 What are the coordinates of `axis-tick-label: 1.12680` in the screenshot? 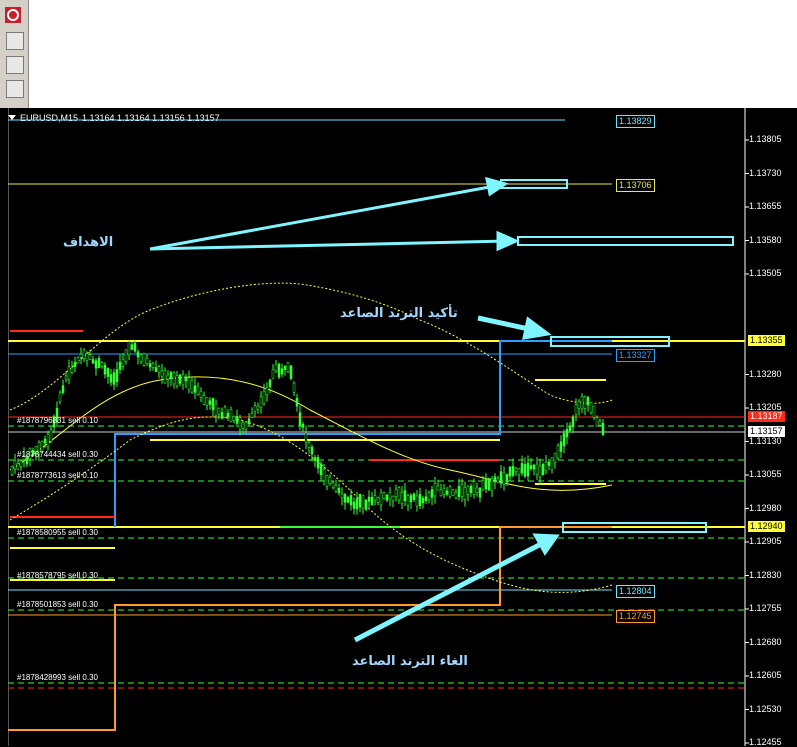 It's located at (765, 641).